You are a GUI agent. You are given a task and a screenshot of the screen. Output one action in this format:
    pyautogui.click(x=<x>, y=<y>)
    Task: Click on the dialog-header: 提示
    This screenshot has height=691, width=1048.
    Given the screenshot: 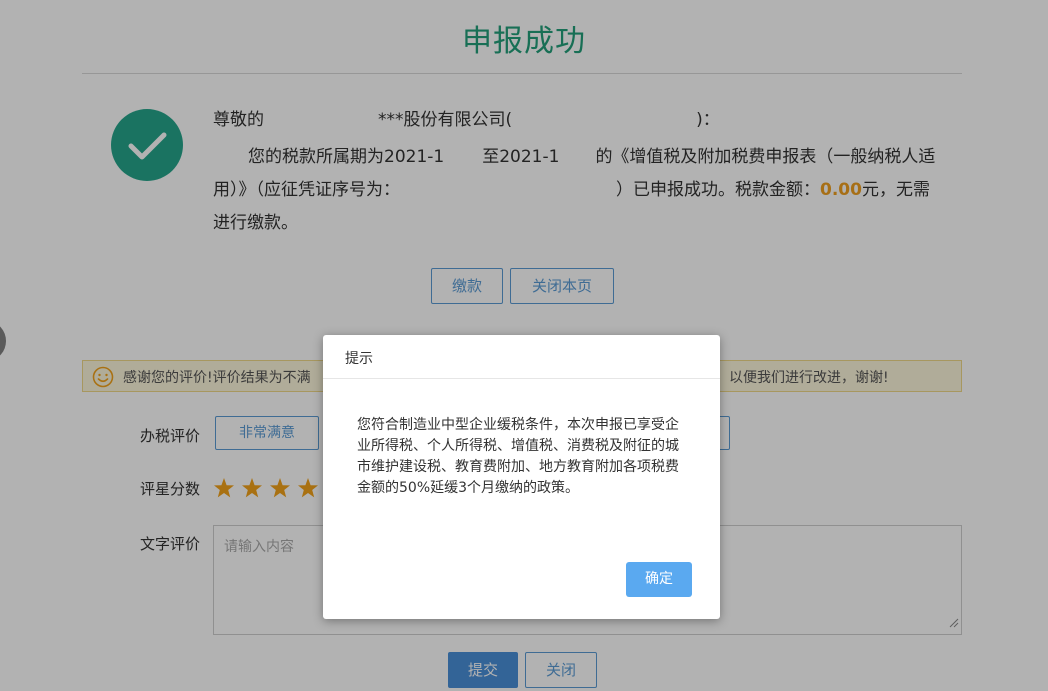 What is the action you would take?
    pyautogui.click(x=521, y=357)
    